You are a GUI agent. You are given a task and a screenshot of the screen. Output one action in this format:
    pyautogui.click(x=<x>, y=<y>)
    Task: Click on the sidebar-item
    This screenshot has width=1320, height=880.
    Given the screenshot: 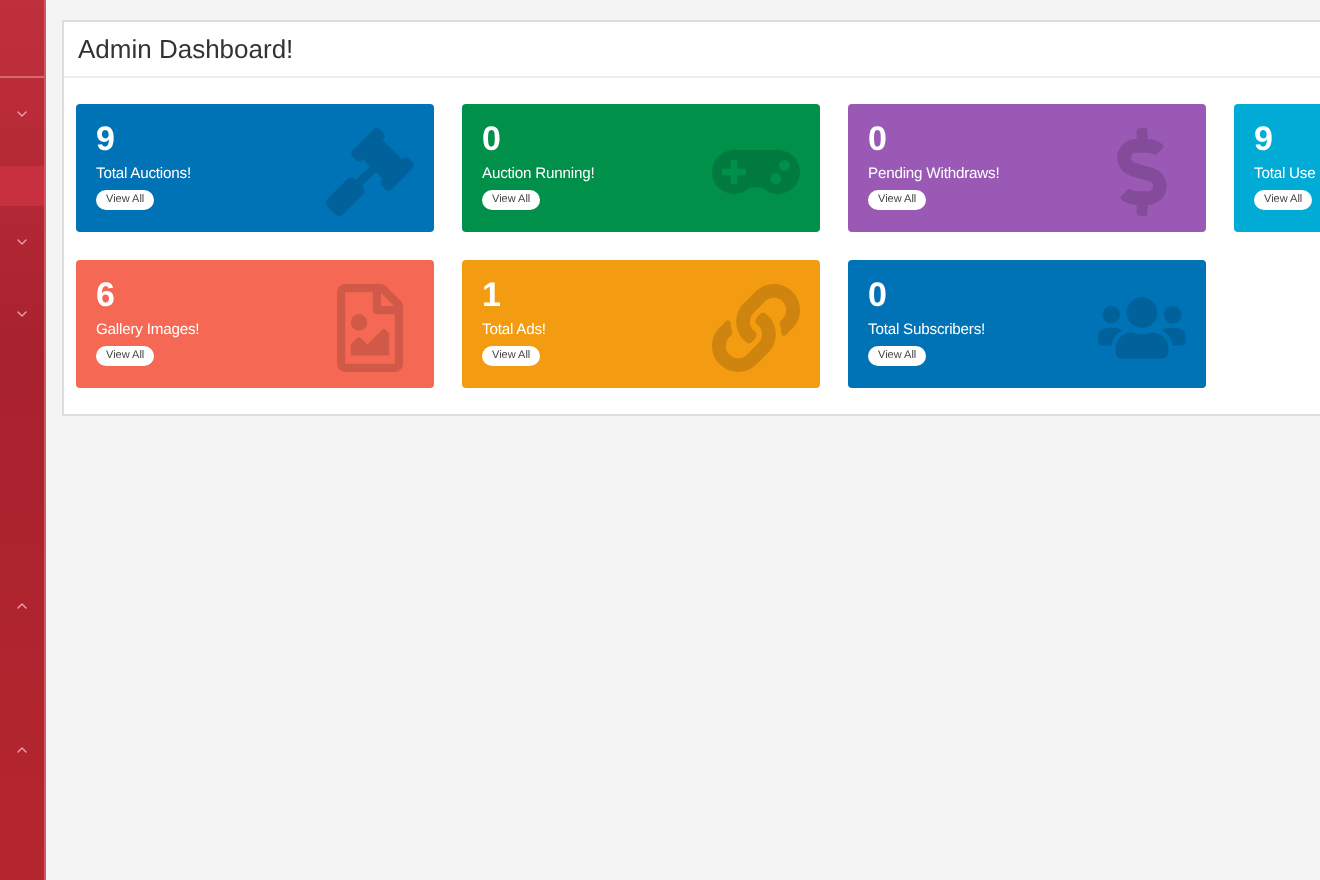 What is the action you would take?
    pyautogui.click(x=22, y=186)
    